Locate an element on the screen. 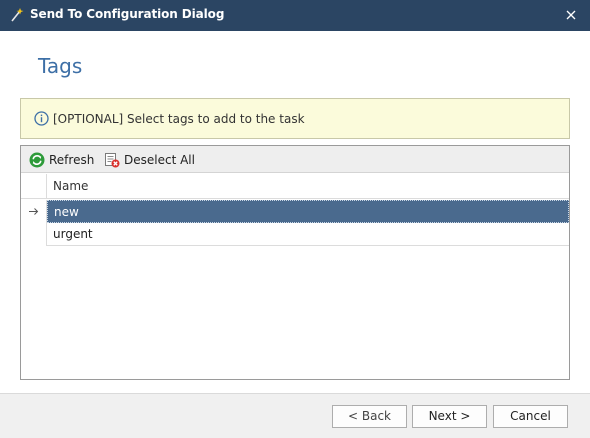 This screenshot has width=590, height=438. deselect-all-button: Deselect All is located at coordinates (149, 159).